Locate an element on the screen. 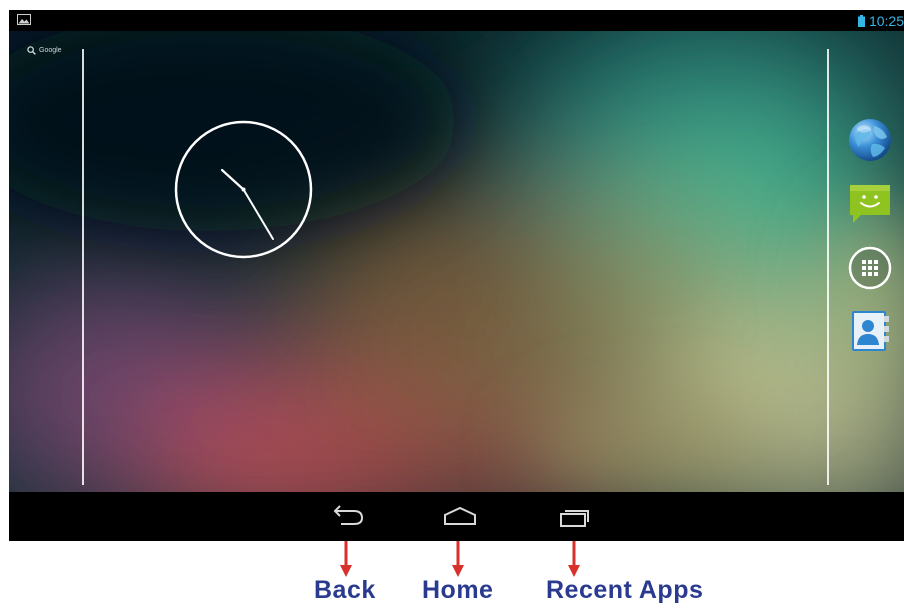 This screenshot has width=904, height=610. page-edge-indicator-right is located at coordinates (828, 267).